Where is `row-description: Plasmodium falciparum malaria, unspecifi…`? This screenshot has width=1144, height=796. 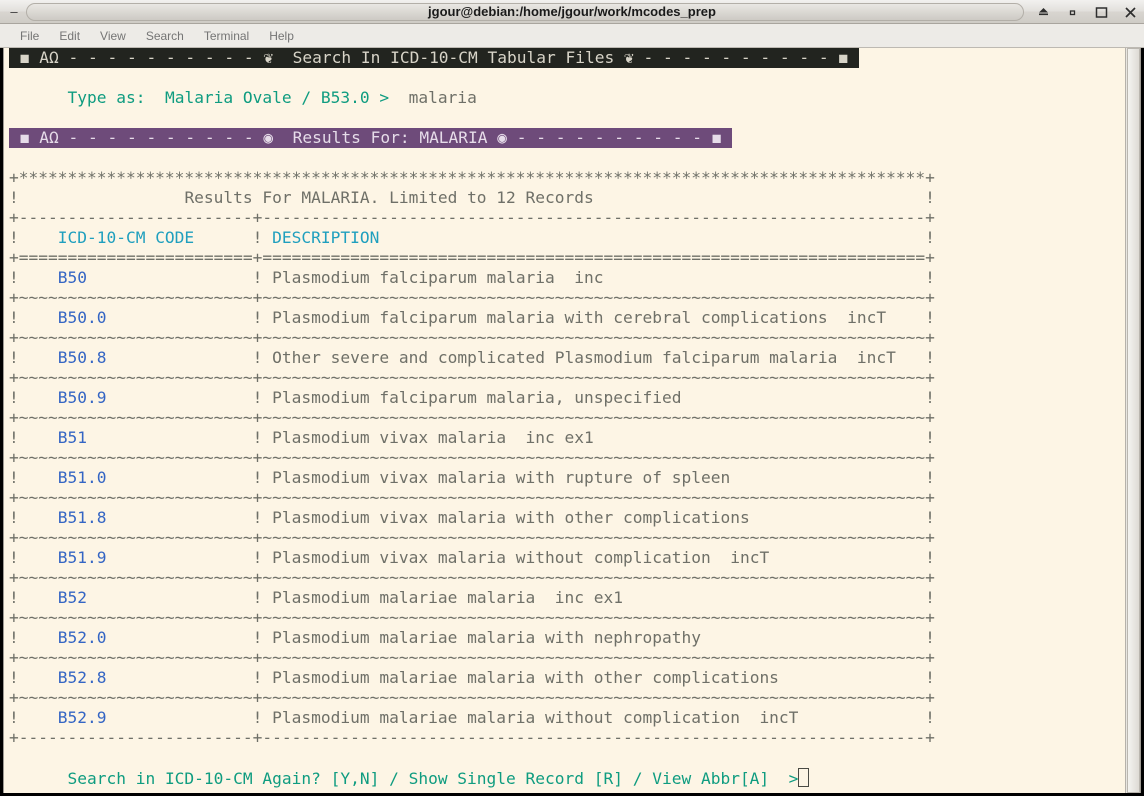 row-description: Plasmodium falciparum malaria, unspecifi… is located at coordinates (477, 397).